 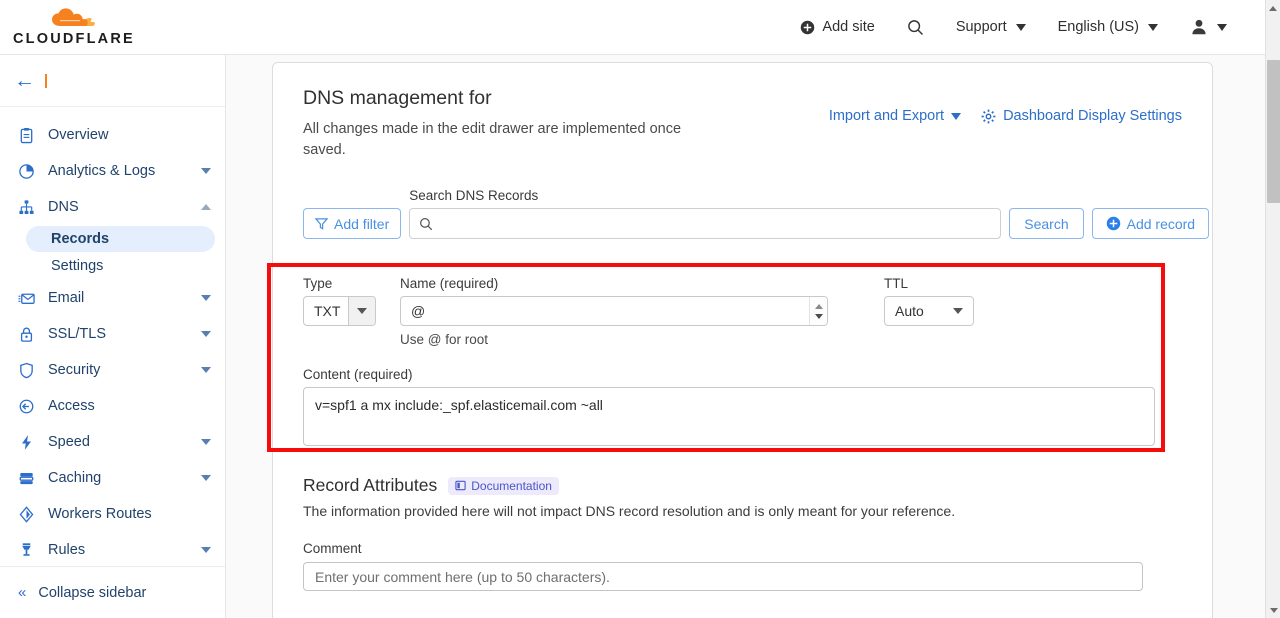 What do you see at coordinates (352, 223) in the screenshot?
I see `add-filter-button: Add filter` at bounding box center [352, 223].